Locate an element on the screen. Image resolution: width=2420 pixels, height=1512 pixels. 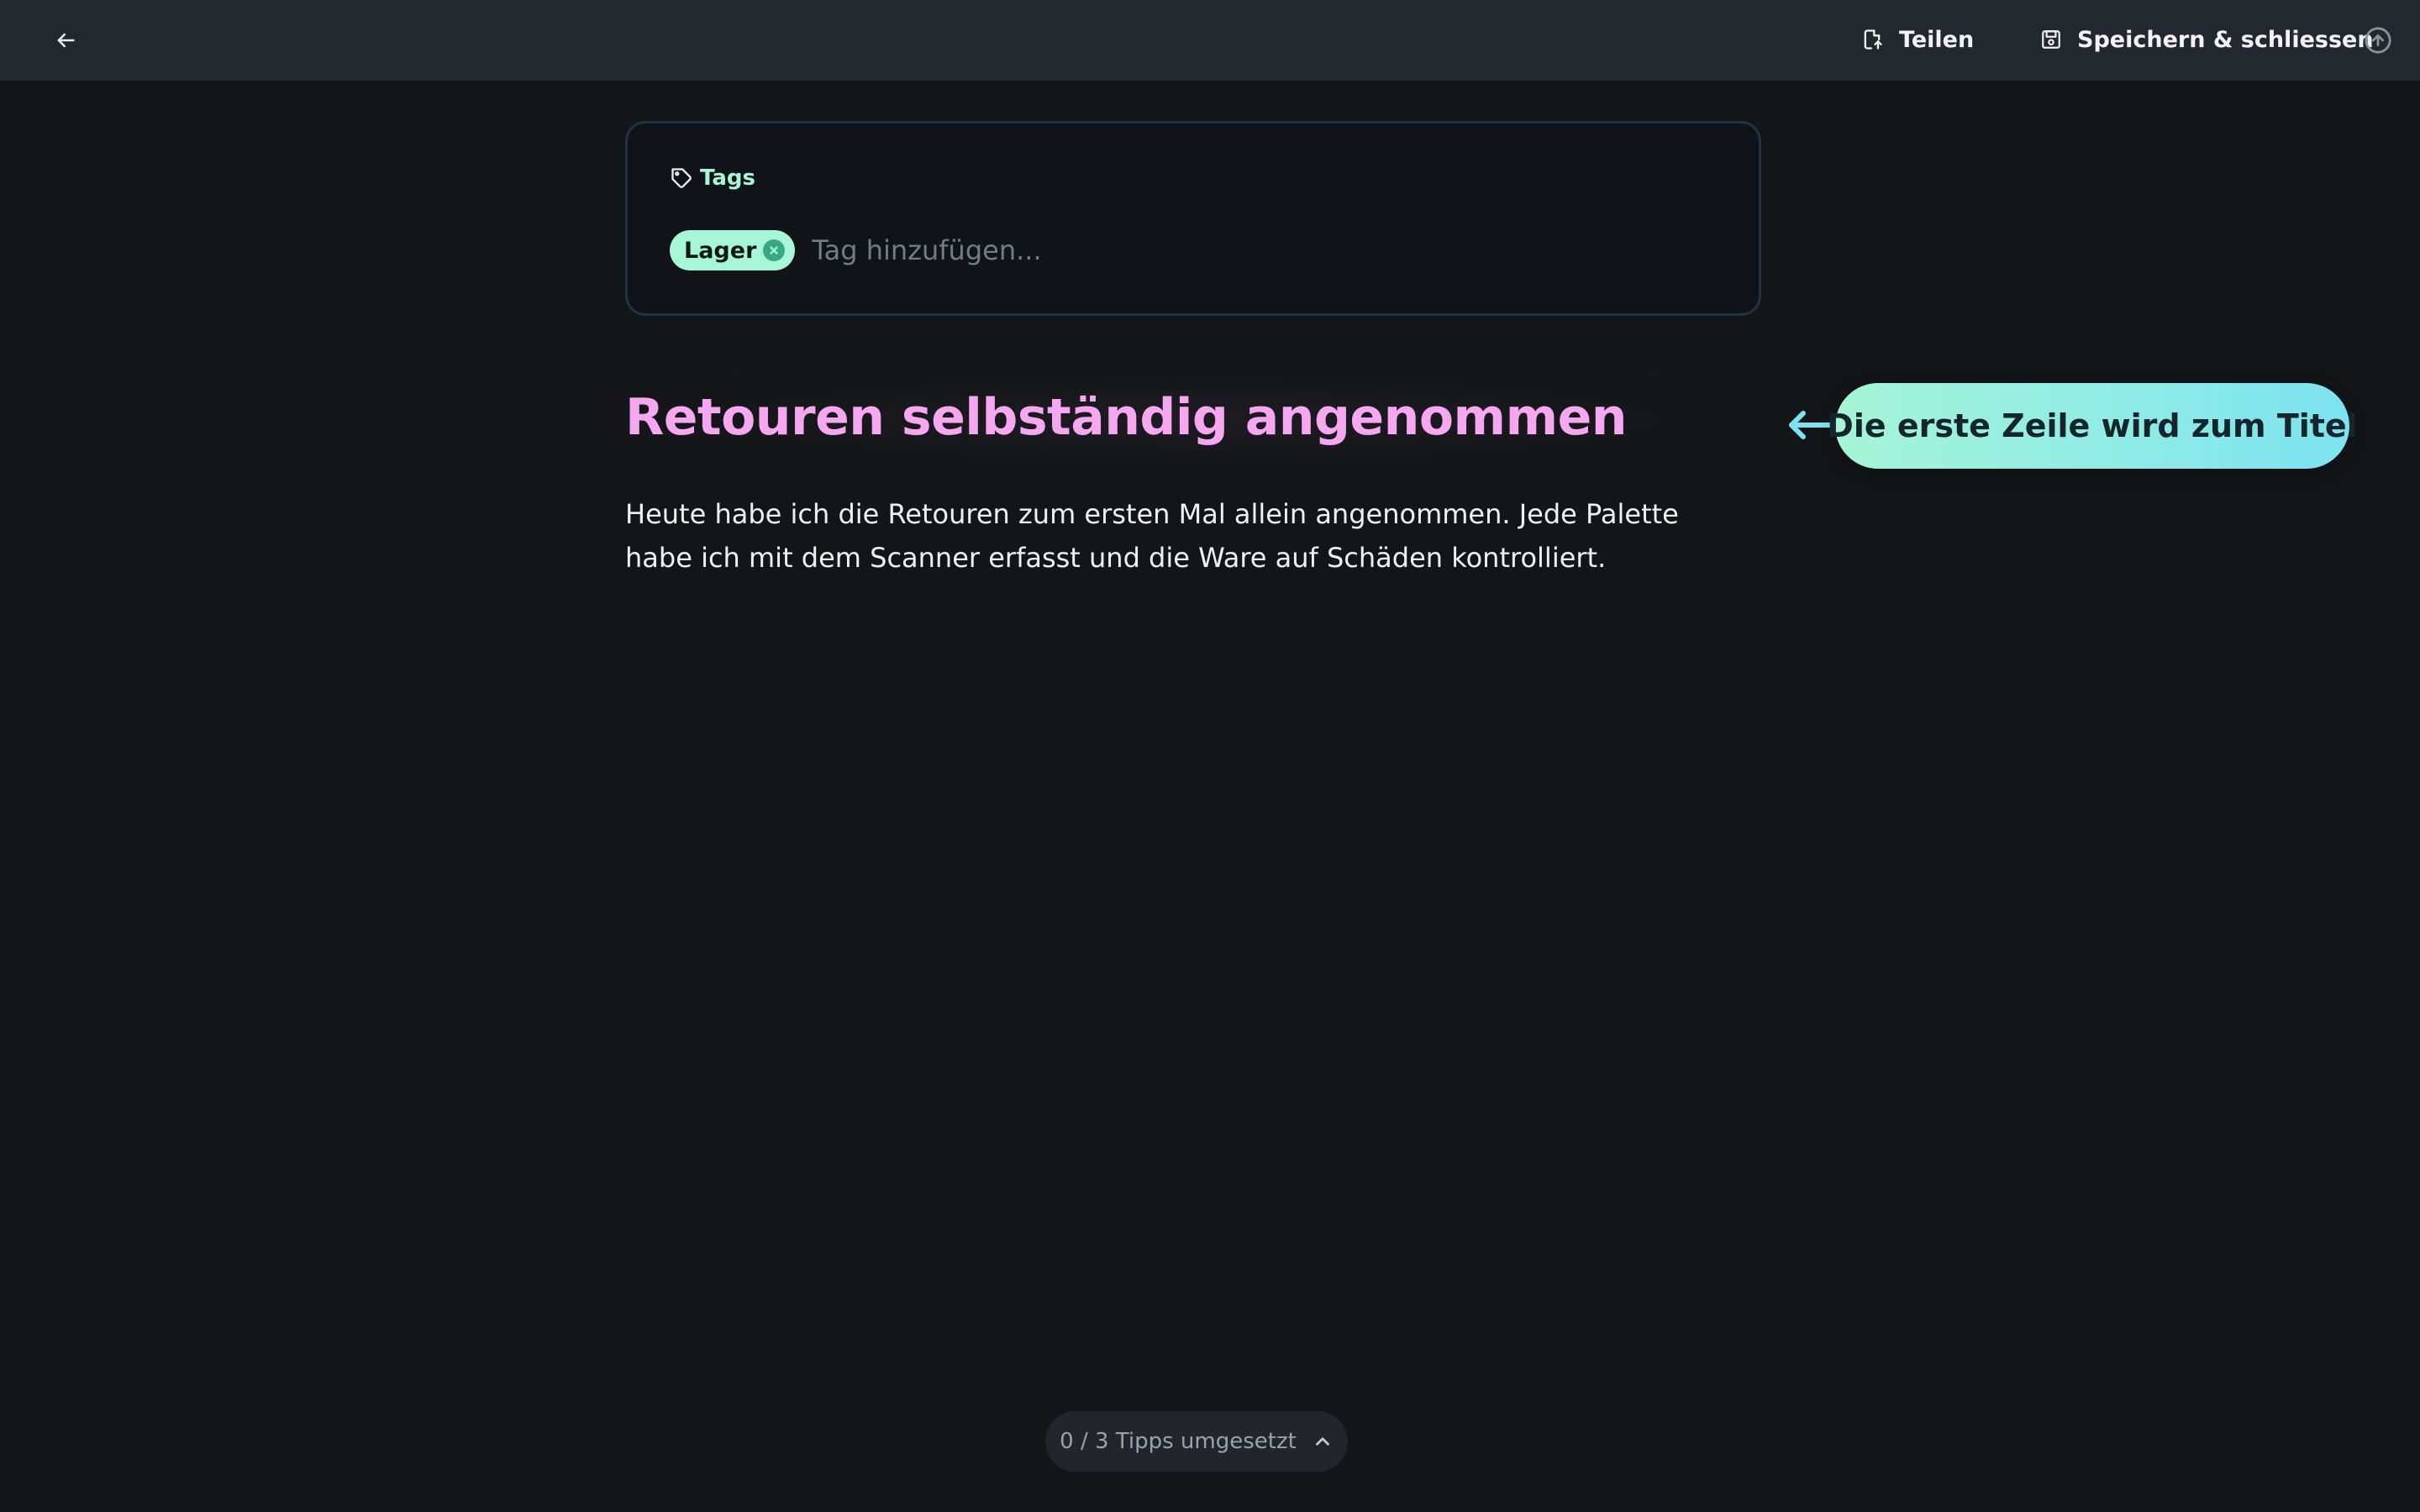
add-tag-input is located at coordinates (1262, 250).